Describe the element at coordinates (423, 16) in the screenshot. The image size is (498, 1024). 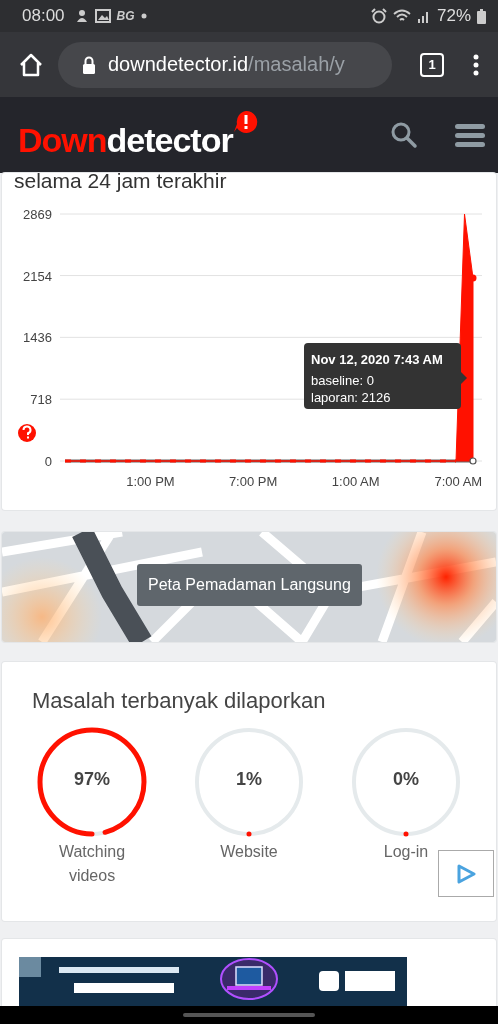
I see `signal-icon` at that location.